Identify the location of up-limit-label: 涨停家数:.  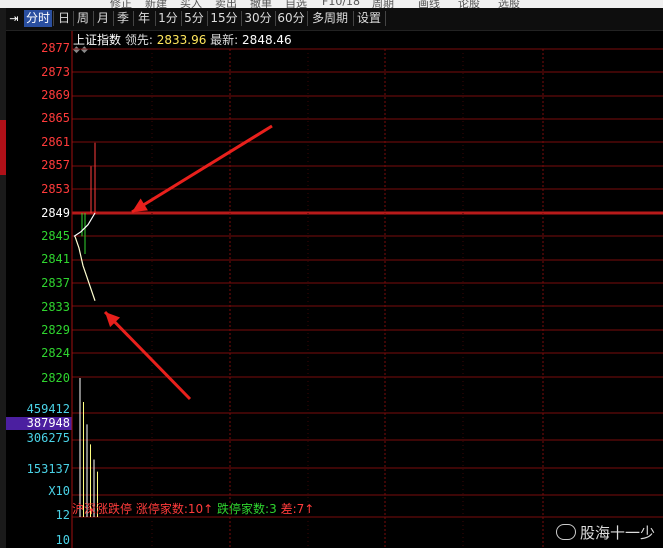
(161, 509).